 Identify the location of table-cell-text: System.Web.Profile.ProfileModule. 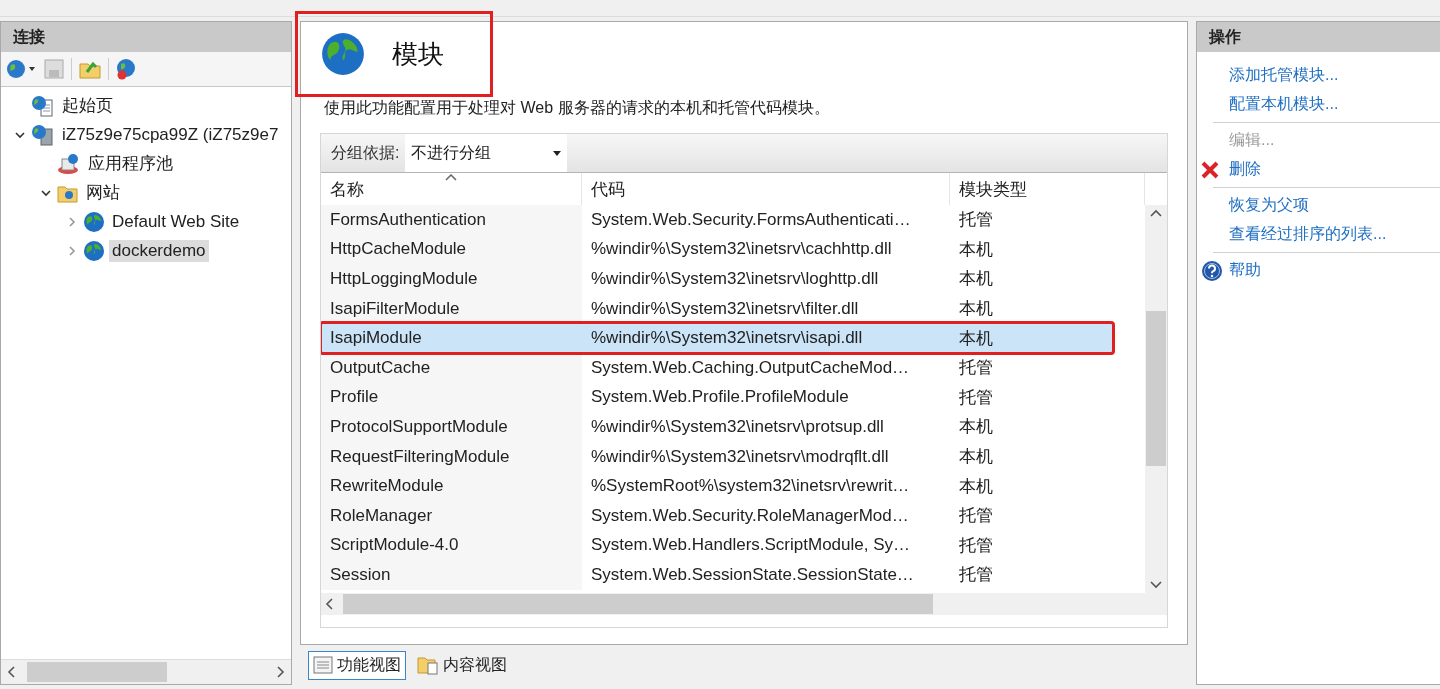
(720, 397).